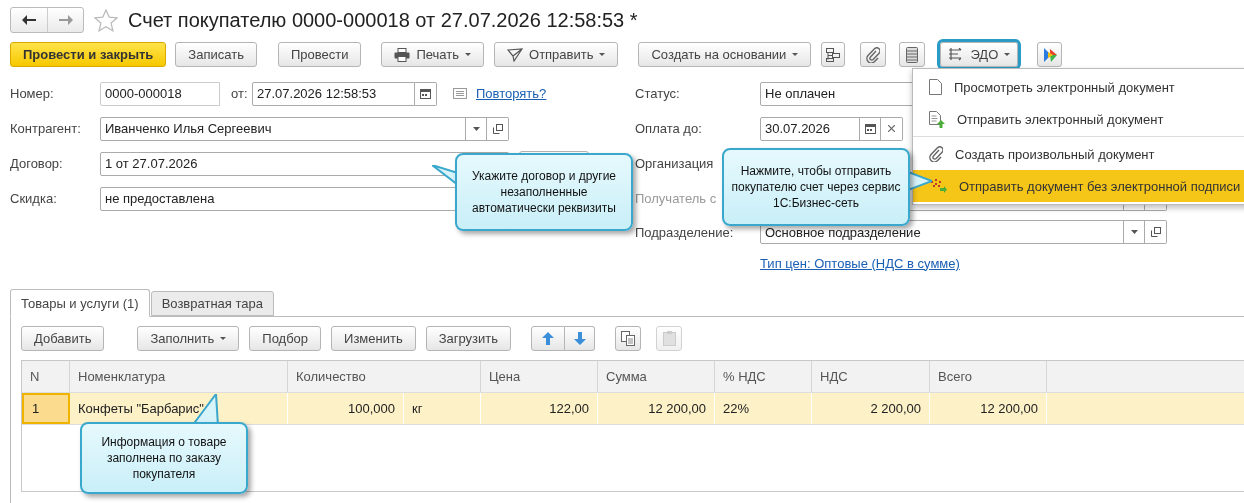 The height and width of the screenshot is (503, 1244). Describe the element at coordinates (160, 93) in the screenshot. I see `number-field: 0000-000018` at that location.